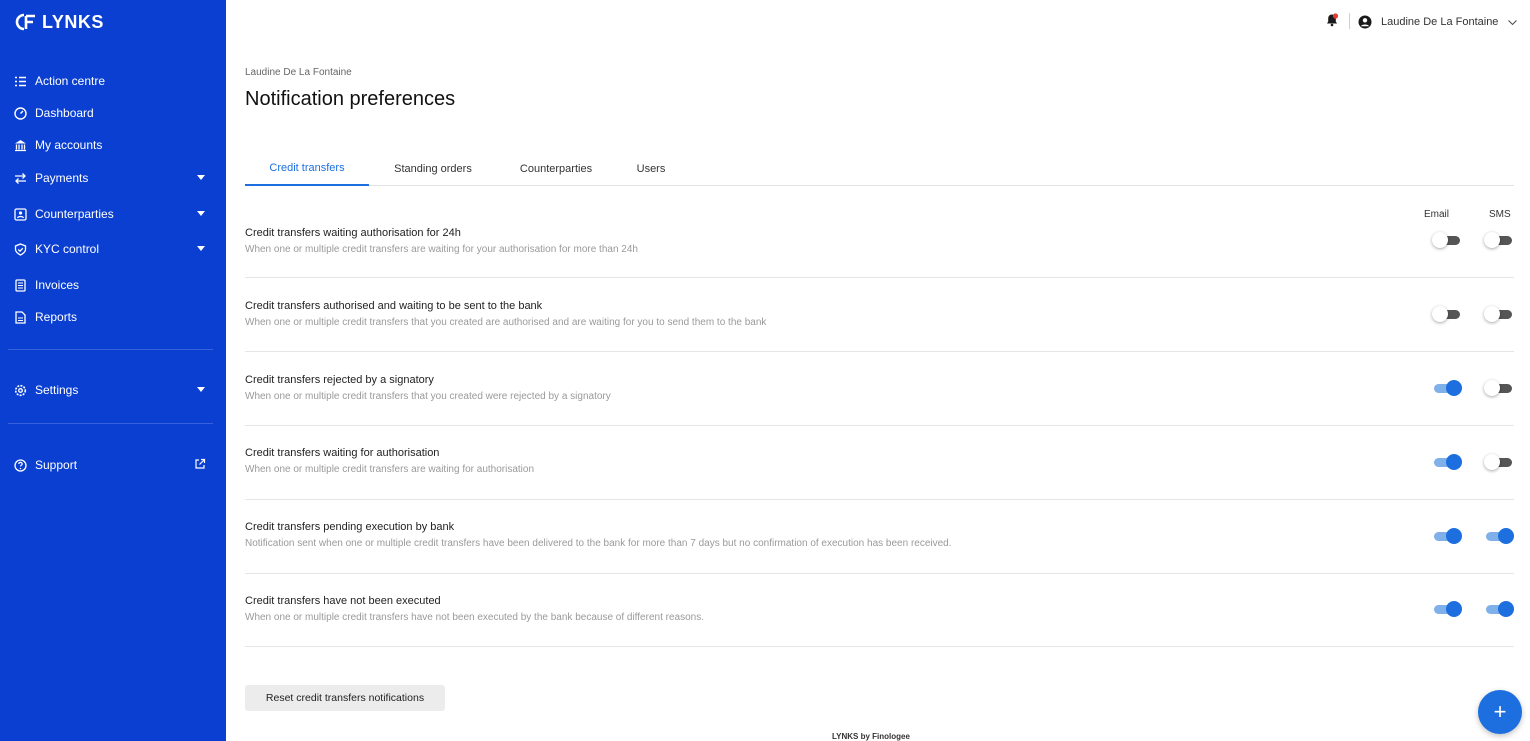 Image resolution: width=1530 pixels, height=741 pixels. What do you see at coordinates (62, 178) in the screenshot?
I see `sidebar-item-label: Payments` at bounding box center [62, 178].